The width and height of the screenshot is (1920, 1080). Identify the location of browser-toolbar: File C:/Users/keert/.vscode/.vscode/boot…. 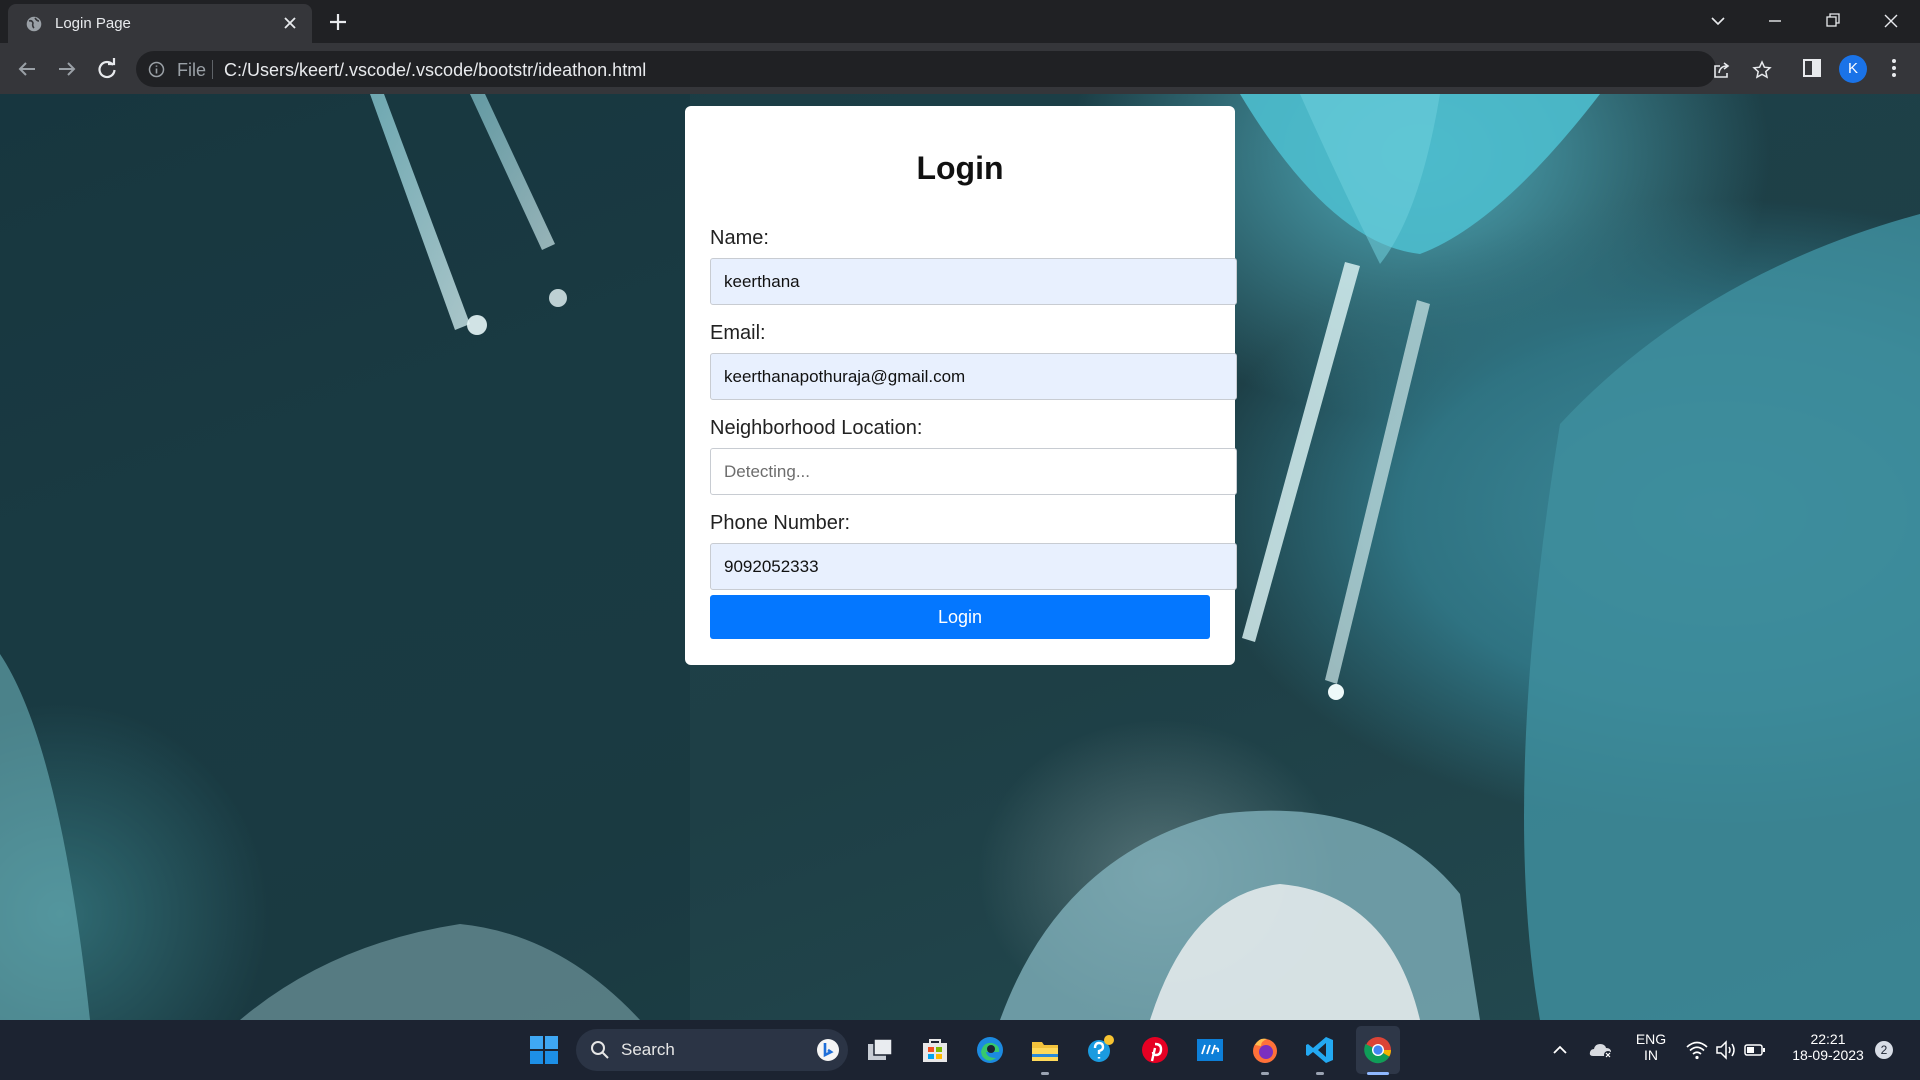
(960, 68).